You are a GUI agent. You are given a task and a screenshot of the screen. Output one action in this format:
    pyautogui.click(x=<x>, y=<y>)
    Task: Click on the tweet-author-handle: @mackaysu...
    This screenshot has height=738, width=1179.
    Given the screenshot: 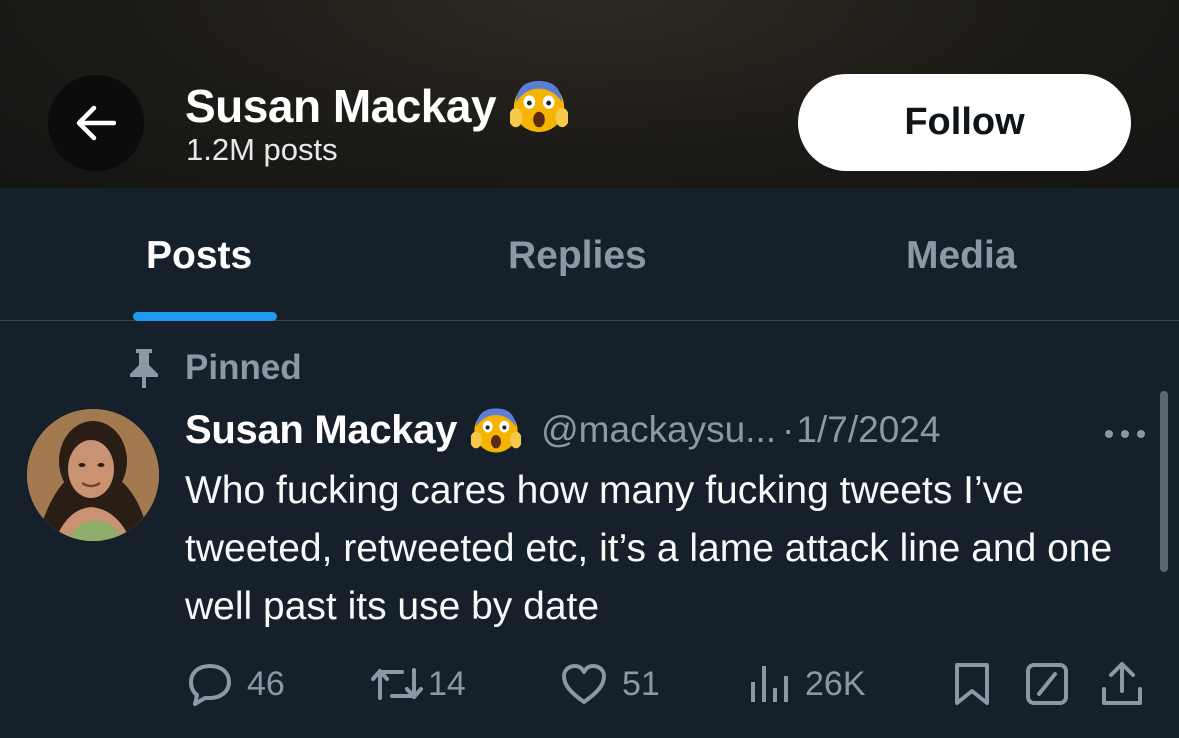 What is the action you would take?
    pyautogui.click(x=658, y=430)
    